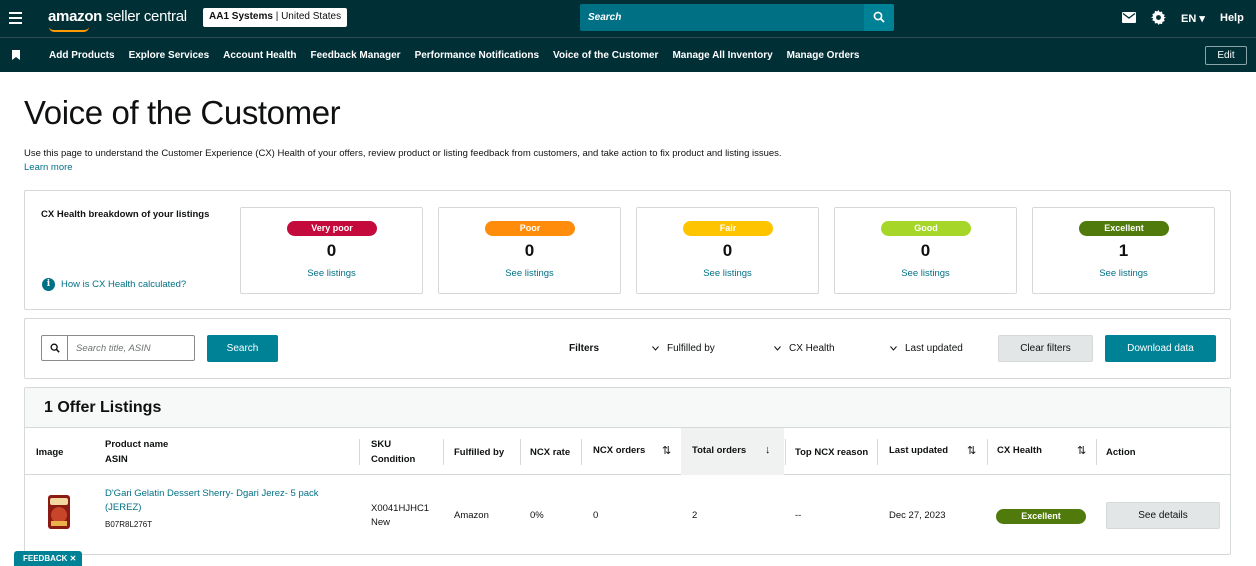 This screenshot has height=566, width=1256. Describe the element at coordinates (925, 273) in the screenshot. I see `see-listings-good-link: See listings` at that location.